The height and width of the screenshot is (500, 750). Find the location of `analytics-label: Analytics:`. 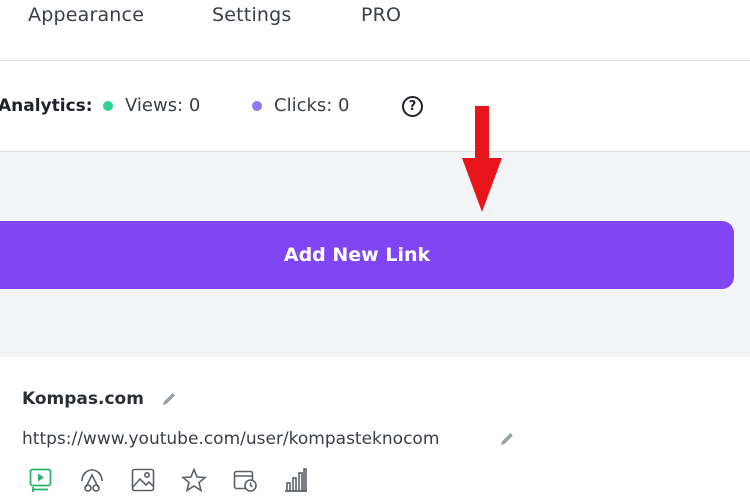

analytics-label: Analytics: is located at coordinates (46, 106).